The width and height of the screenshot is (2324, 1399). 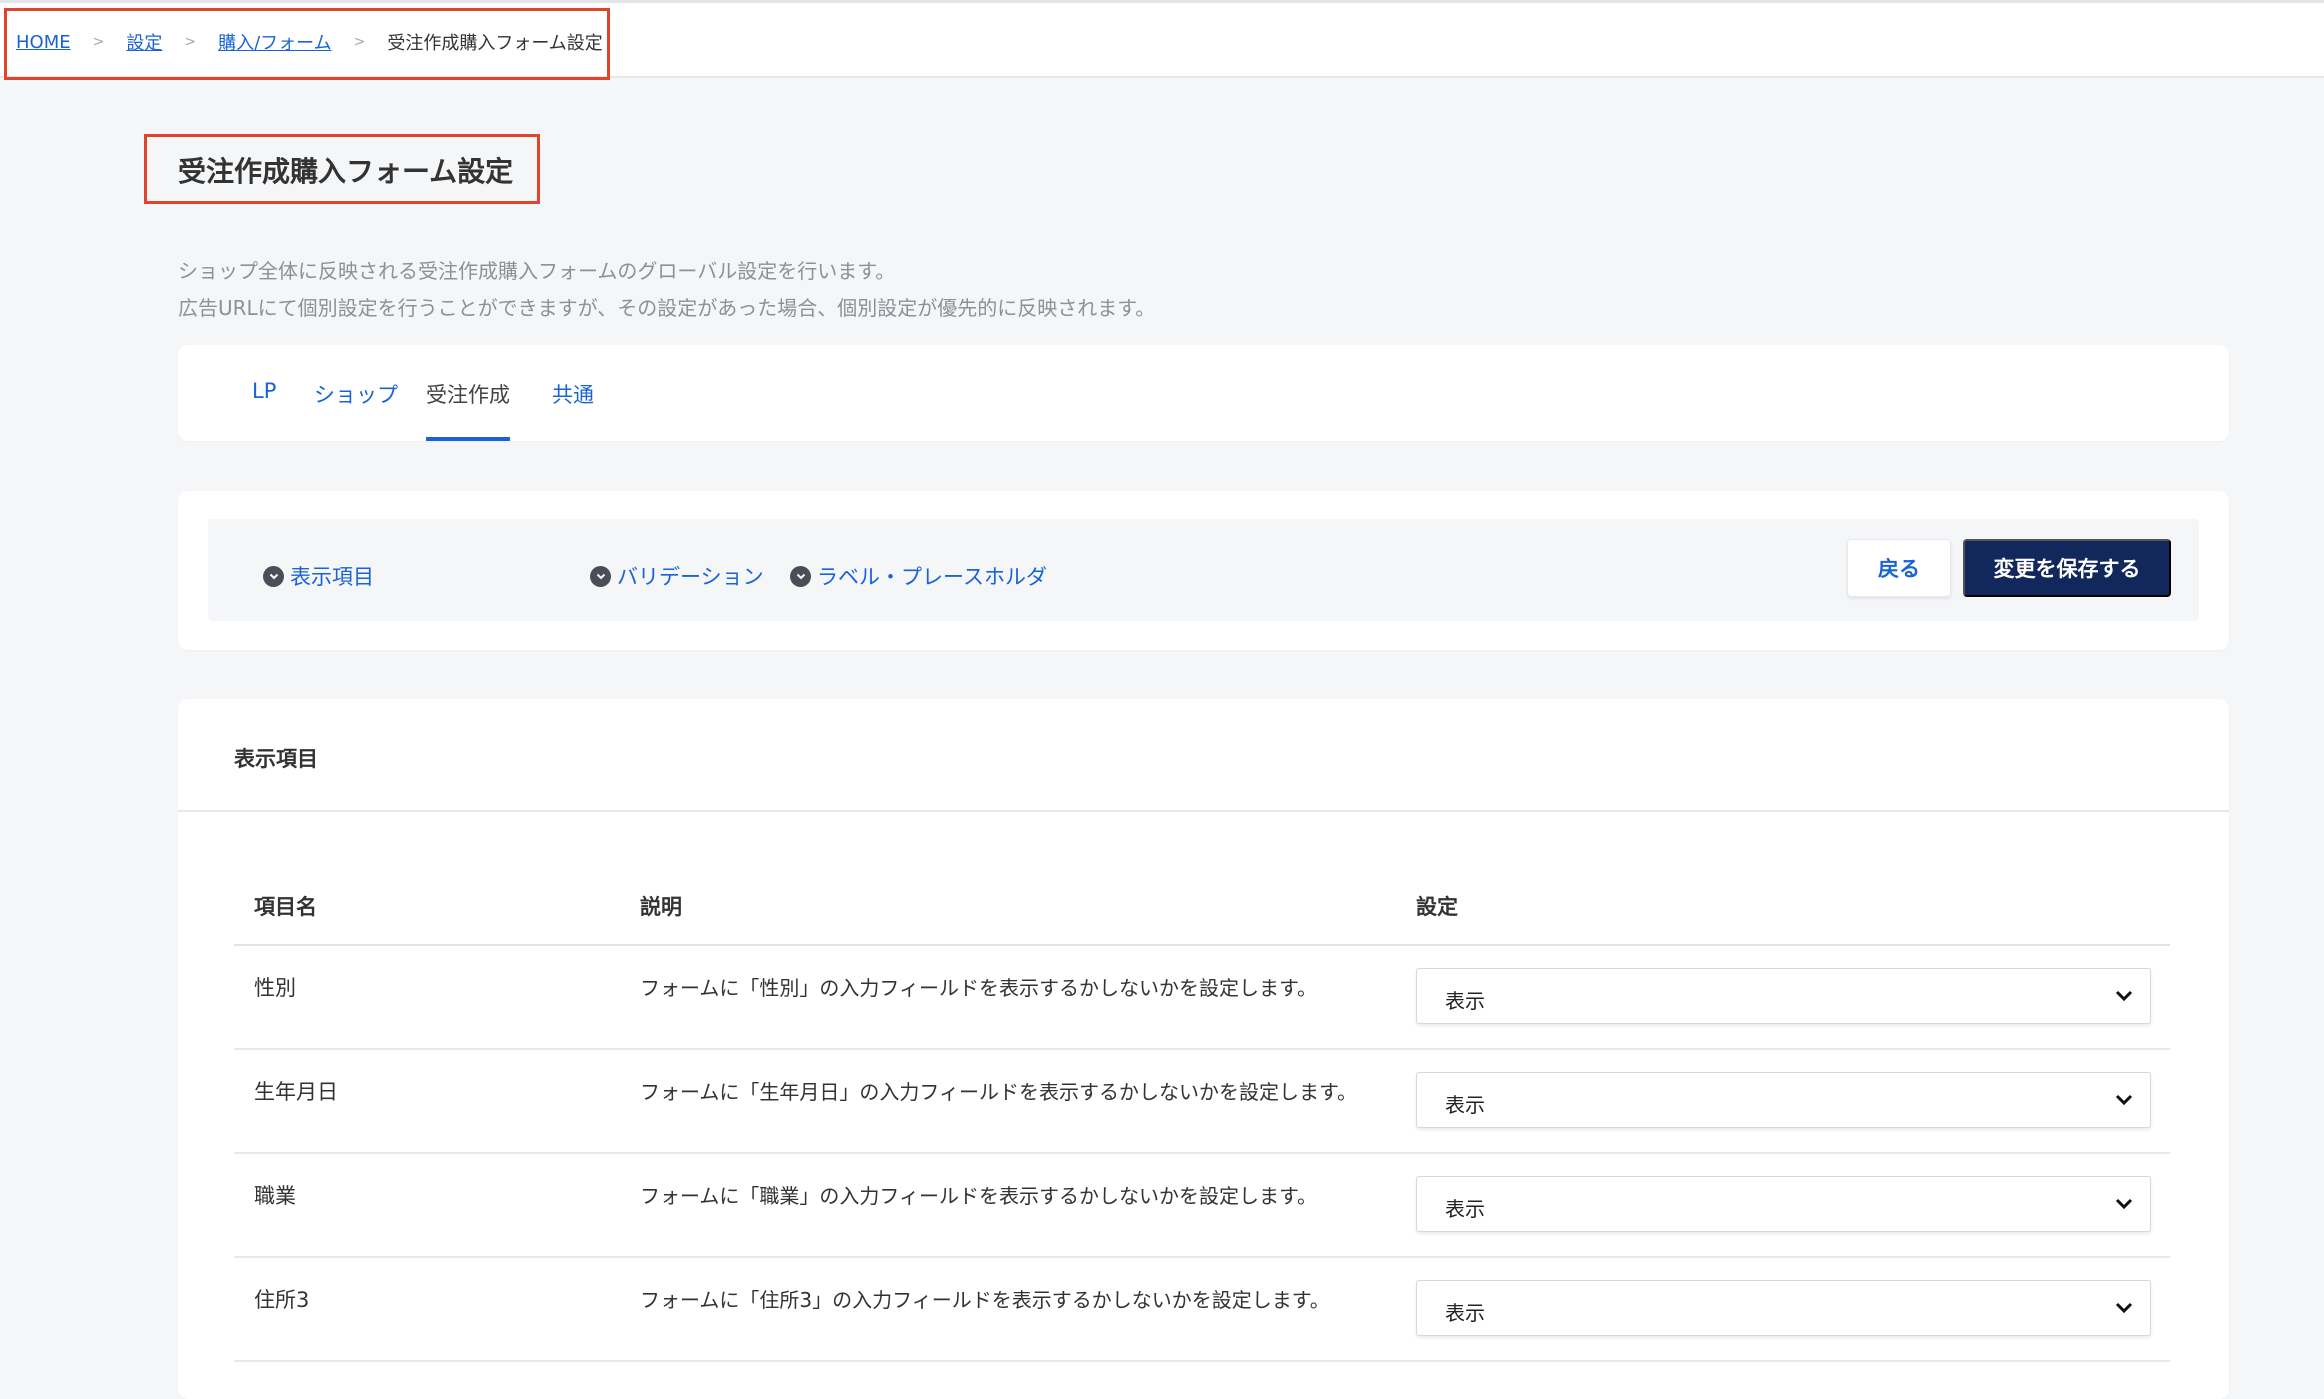 What do you see at coordinates (275, 42) in the screenshot?
I see `breadcrumb-purchase-form-link: 購入/フォーム` at bounding box center [275, 42].